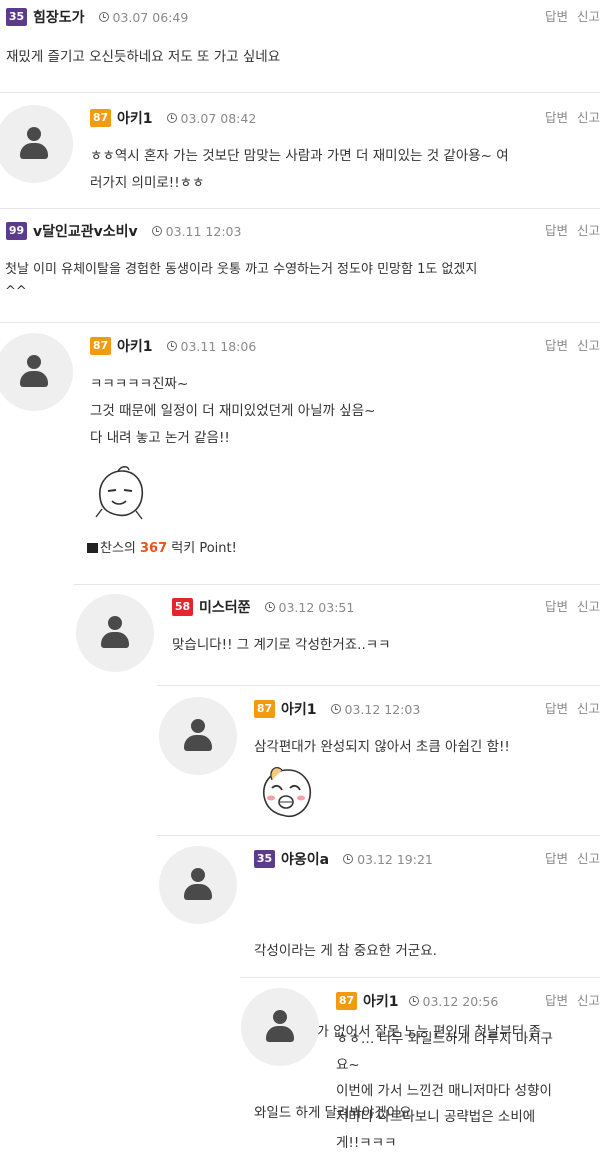 Image resolution: width=600 pixels, height=1165 pixels. I want to click on timestamp: 03.12 12:03, so click(375, 709).